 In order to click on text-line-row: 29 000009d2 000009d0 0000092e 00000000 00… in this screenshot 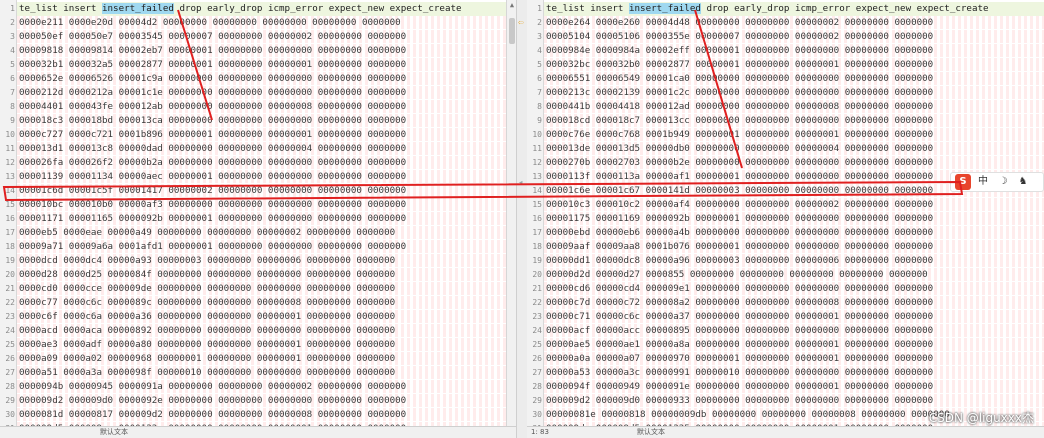, I will do `click(258, 401)`.